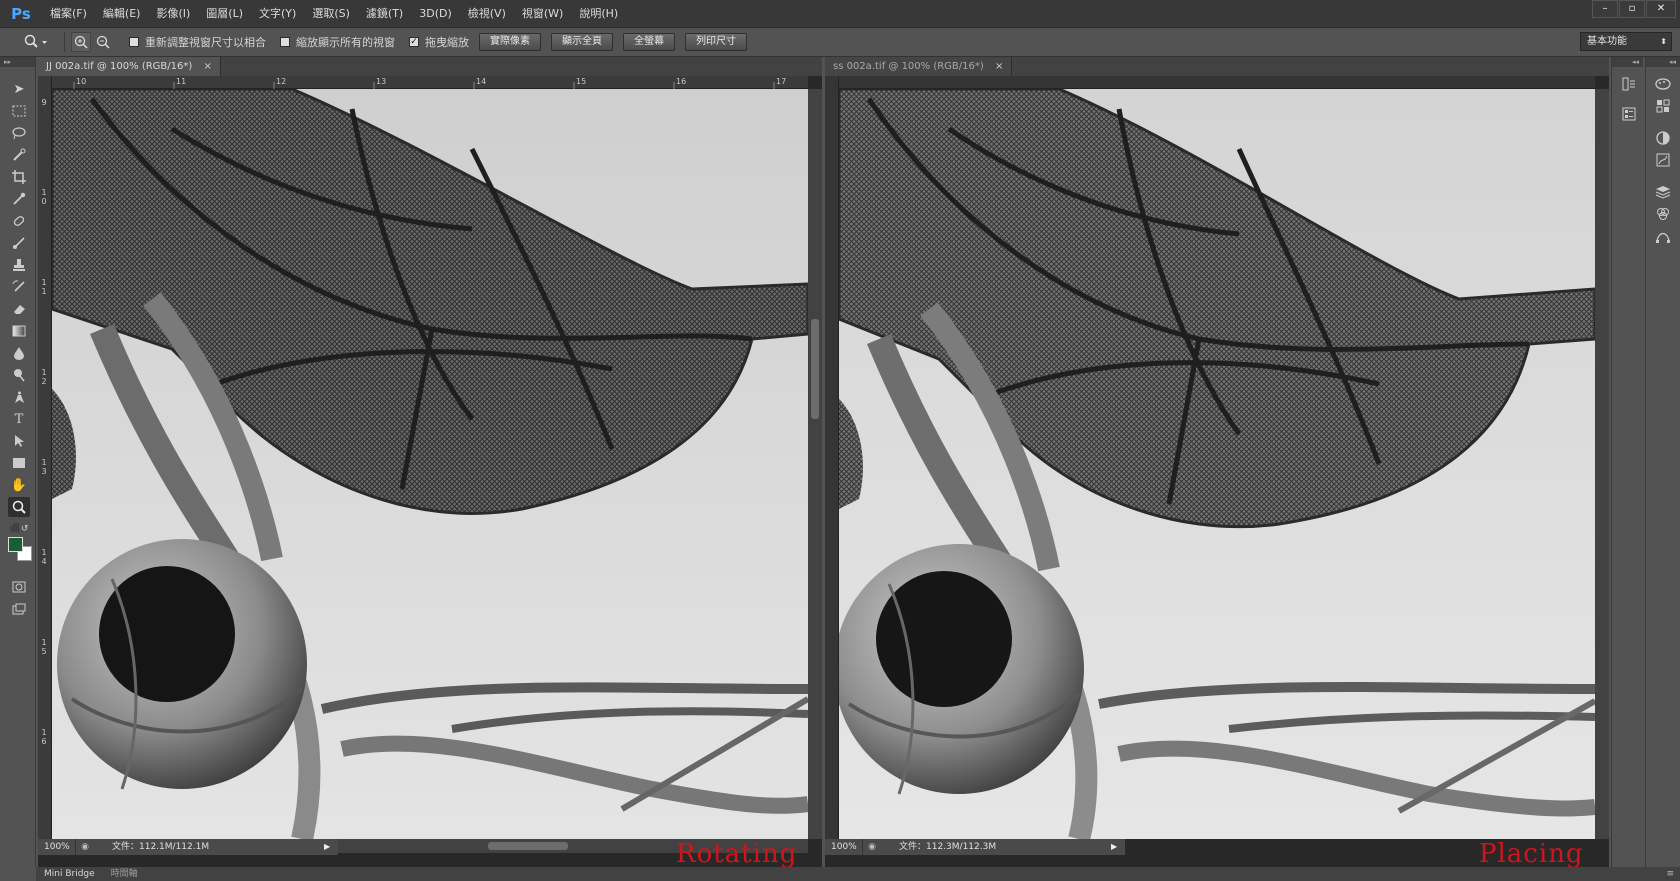 This screenshot has width=1680, height=881. What do you see at coordinates (19, 287) in the screenshot?
I see `history-brush-tool-icon` at bounding box center [19, 287].